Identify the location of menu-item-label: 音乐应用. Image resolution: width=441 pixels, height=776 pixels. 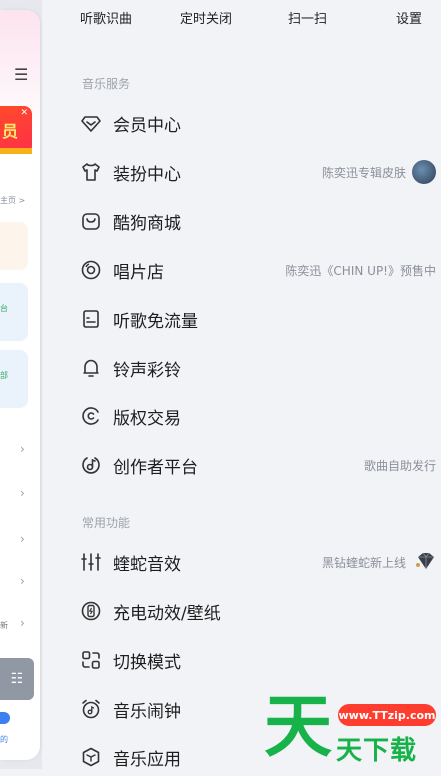
(147, 760).